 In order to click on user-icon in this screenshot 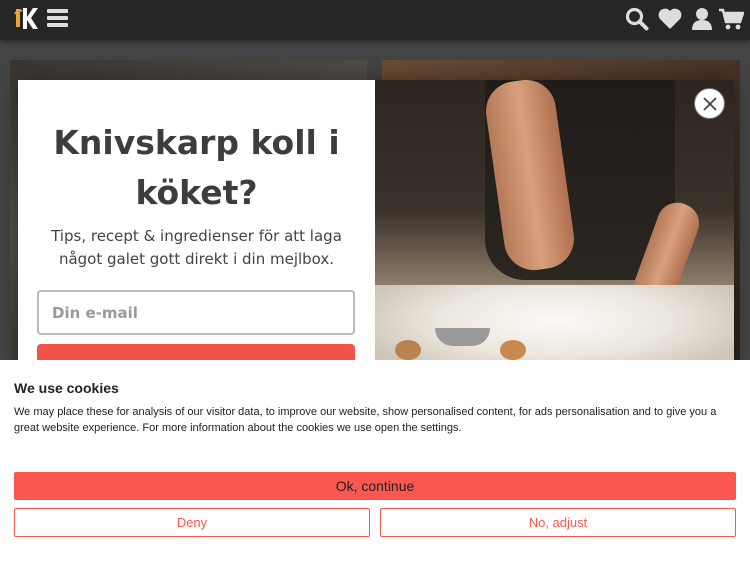, I will do `click(702, 19)`.